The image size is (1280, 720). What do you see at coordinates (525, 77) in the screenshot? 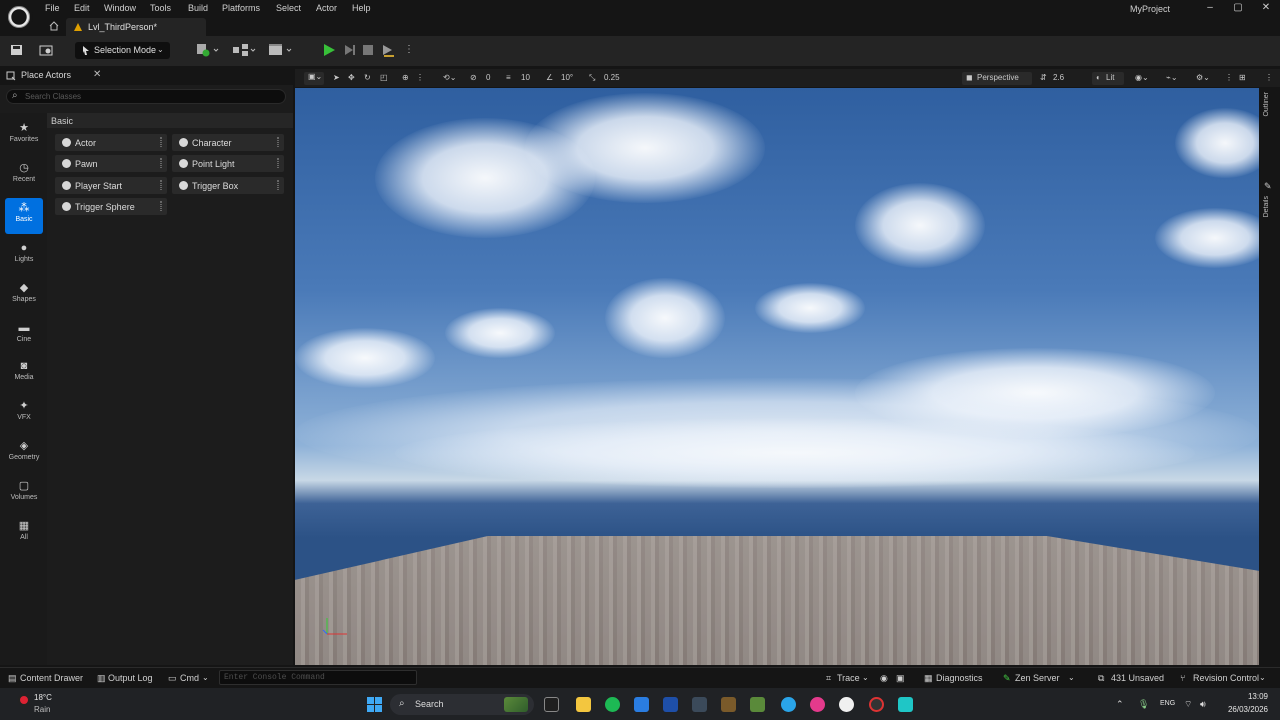
I see `grid-snap-value: 10` at bounding box center [525, 77].